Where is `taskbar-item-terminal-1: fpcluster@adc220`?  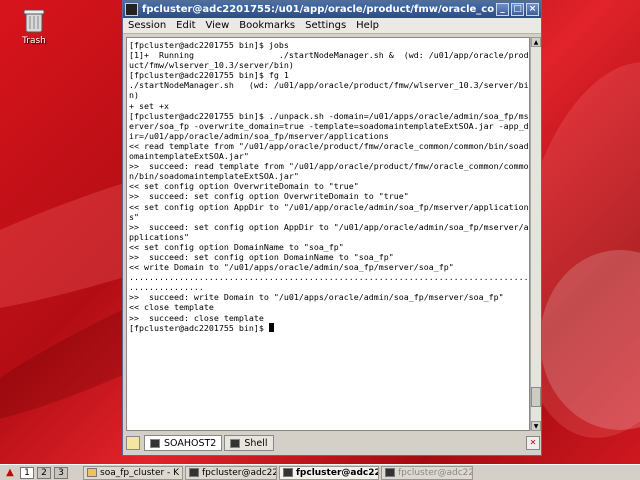
taskbar-item-terminal-1: fpcluster@adc220 is located at coordinates (231, 472).